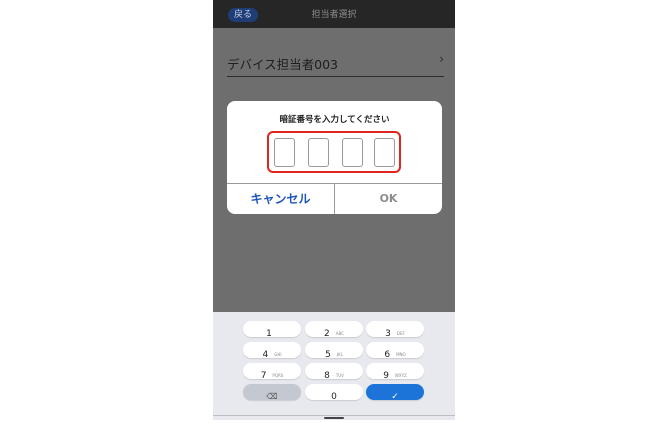 The width and height of the screenshot is (670, 423). What do you see at coordinates (272, 330) in the screenshot?
I see `key-1: 1` at bounding box center [272, 330].